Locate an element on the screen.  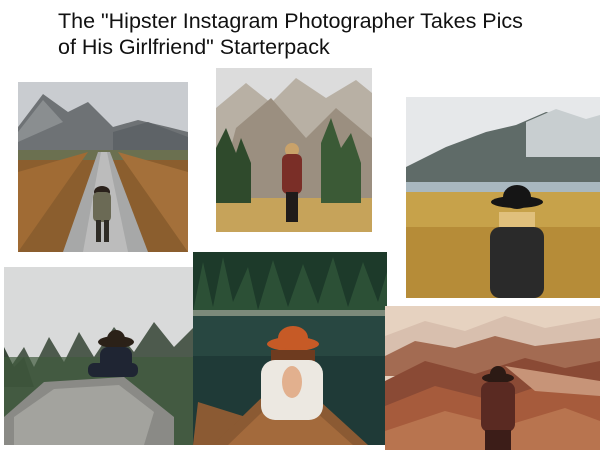
photo-canoe-lake is located at coordinates (290, 348).